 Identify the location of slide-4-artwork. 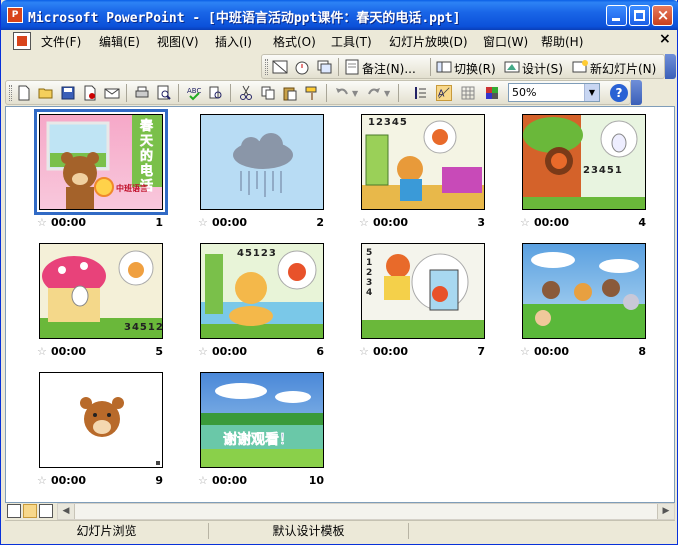
(584, 162).